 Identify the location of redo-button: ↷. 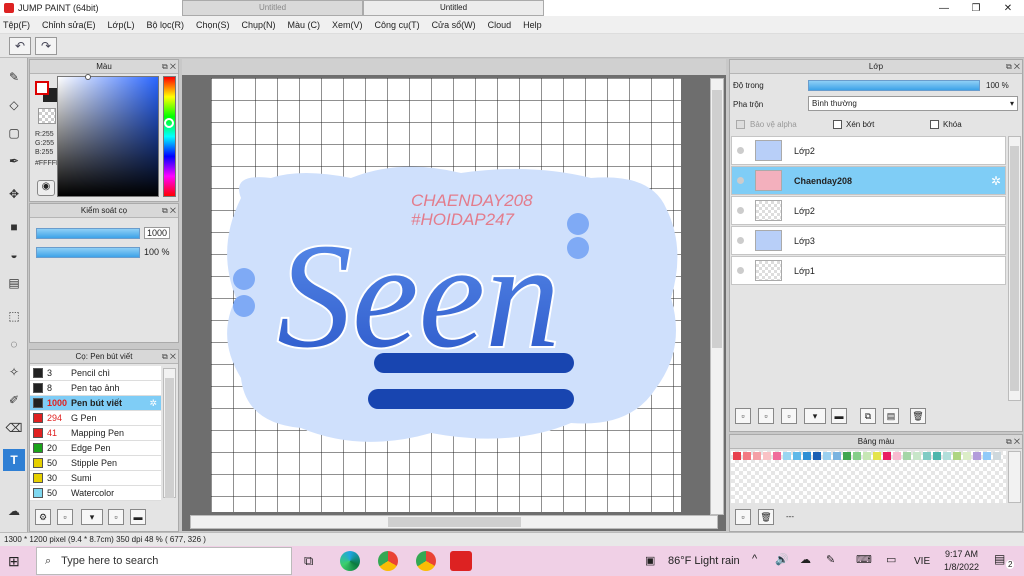
(46, 46).